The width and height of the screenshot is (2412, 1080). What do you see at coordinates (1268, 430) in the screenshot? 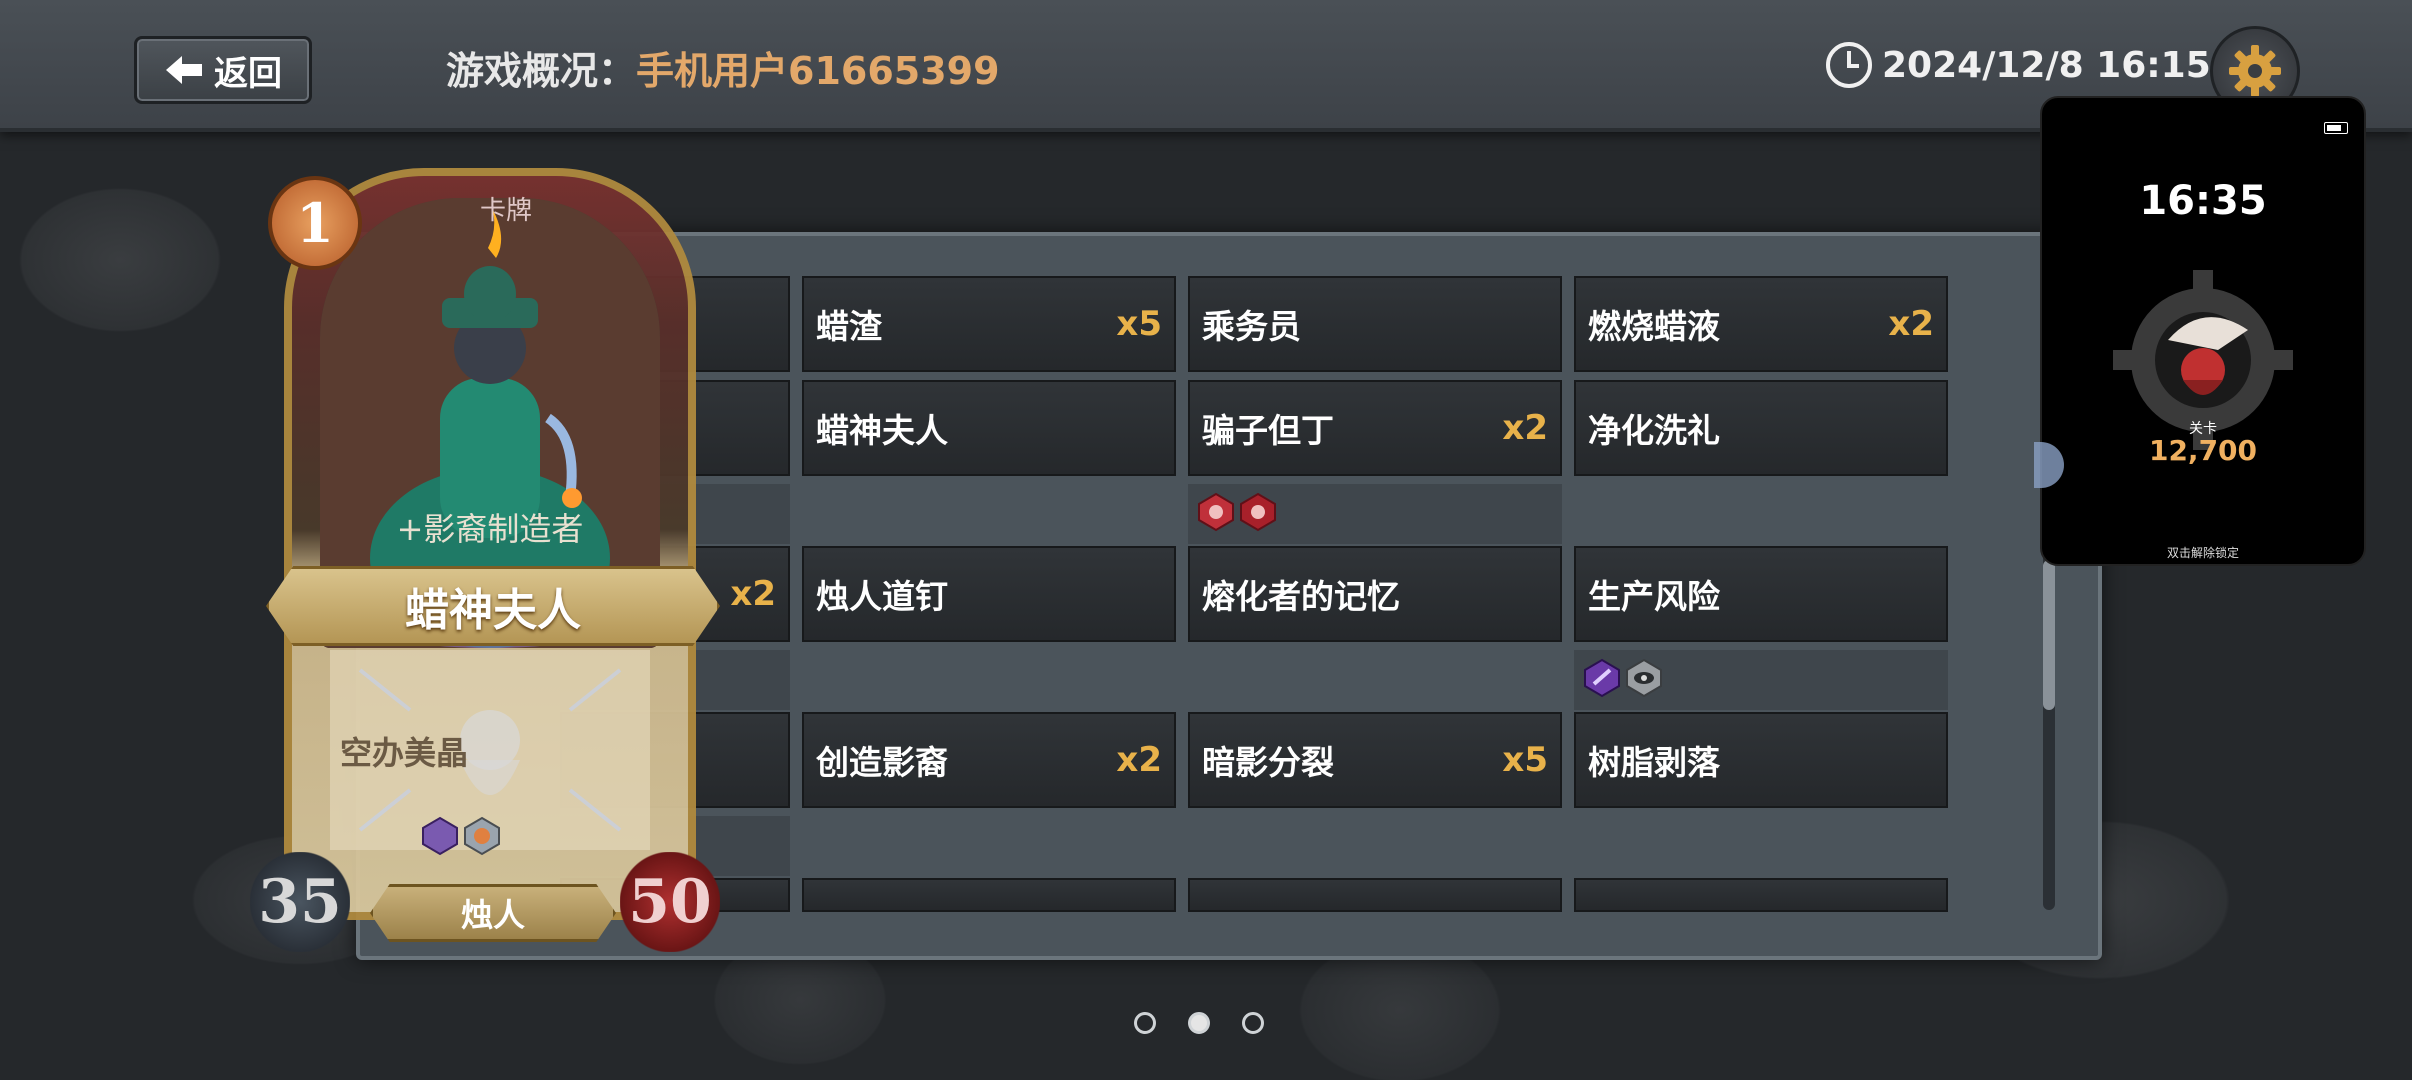
I see `deck-card-name: 骗子但丁` at bounding box center [1268, 430].